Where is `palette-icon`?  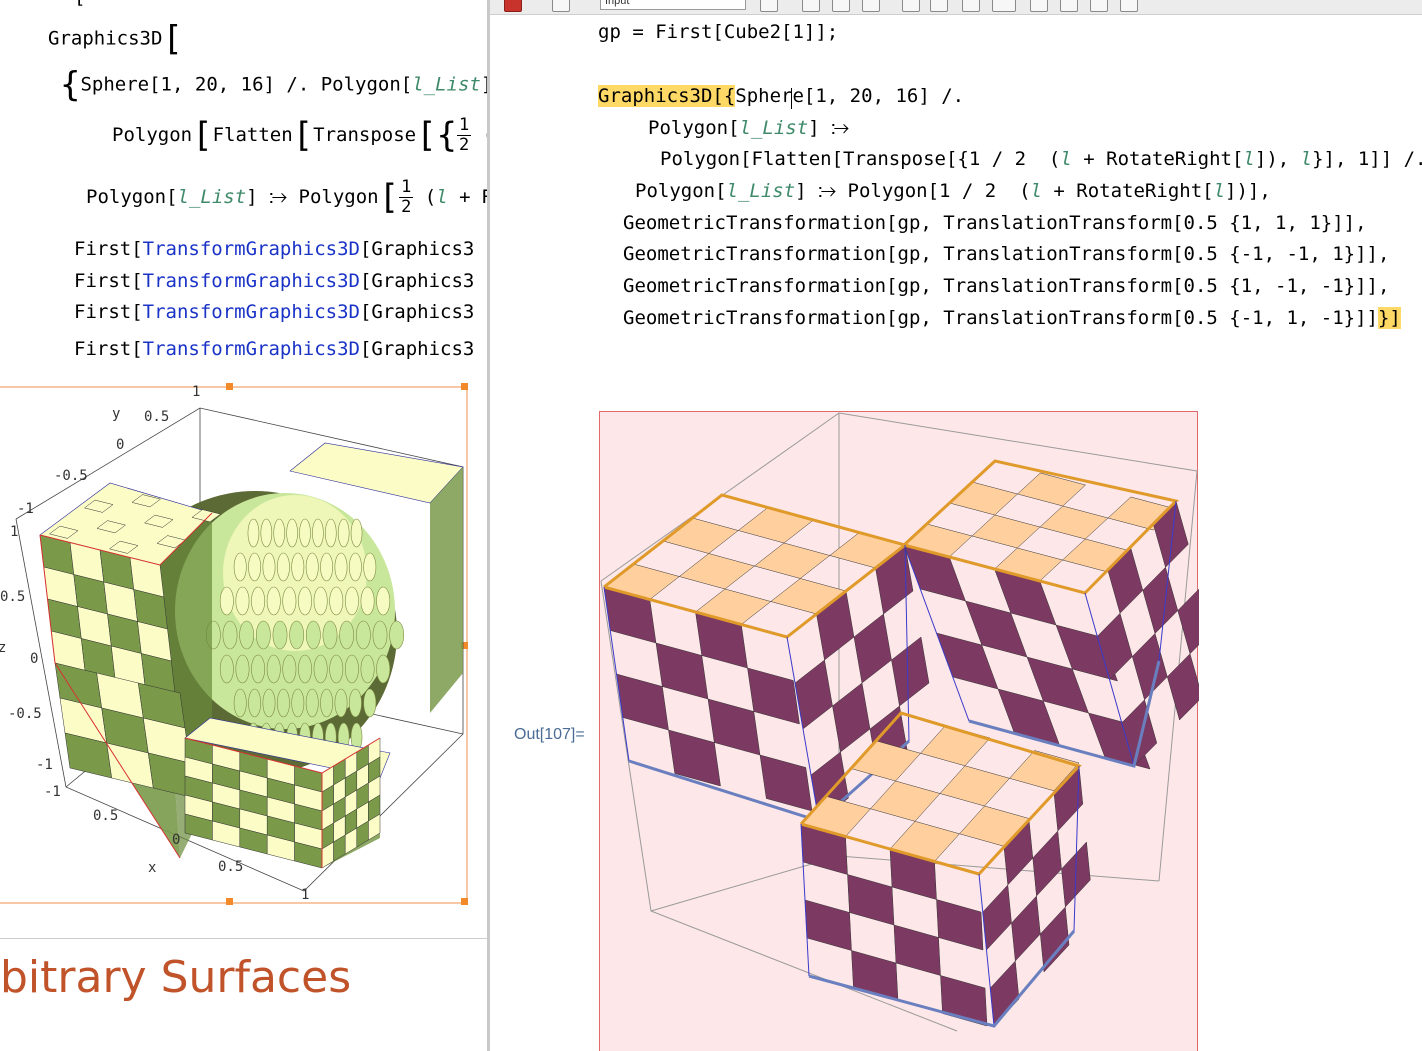
palette-icon is located at coordinates (1004, 6).